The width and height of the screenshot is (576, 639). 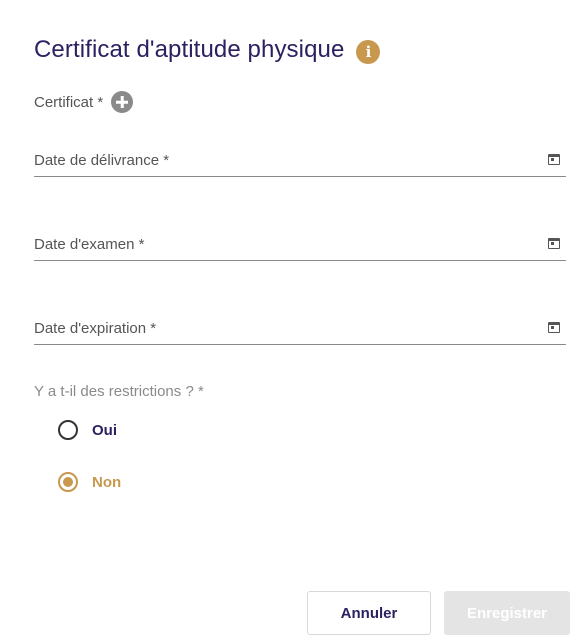 What do you see at coordinates (507, 613) in the screenshot?
I see `save-button: Enregistrer` at bounding box center [507, 613].